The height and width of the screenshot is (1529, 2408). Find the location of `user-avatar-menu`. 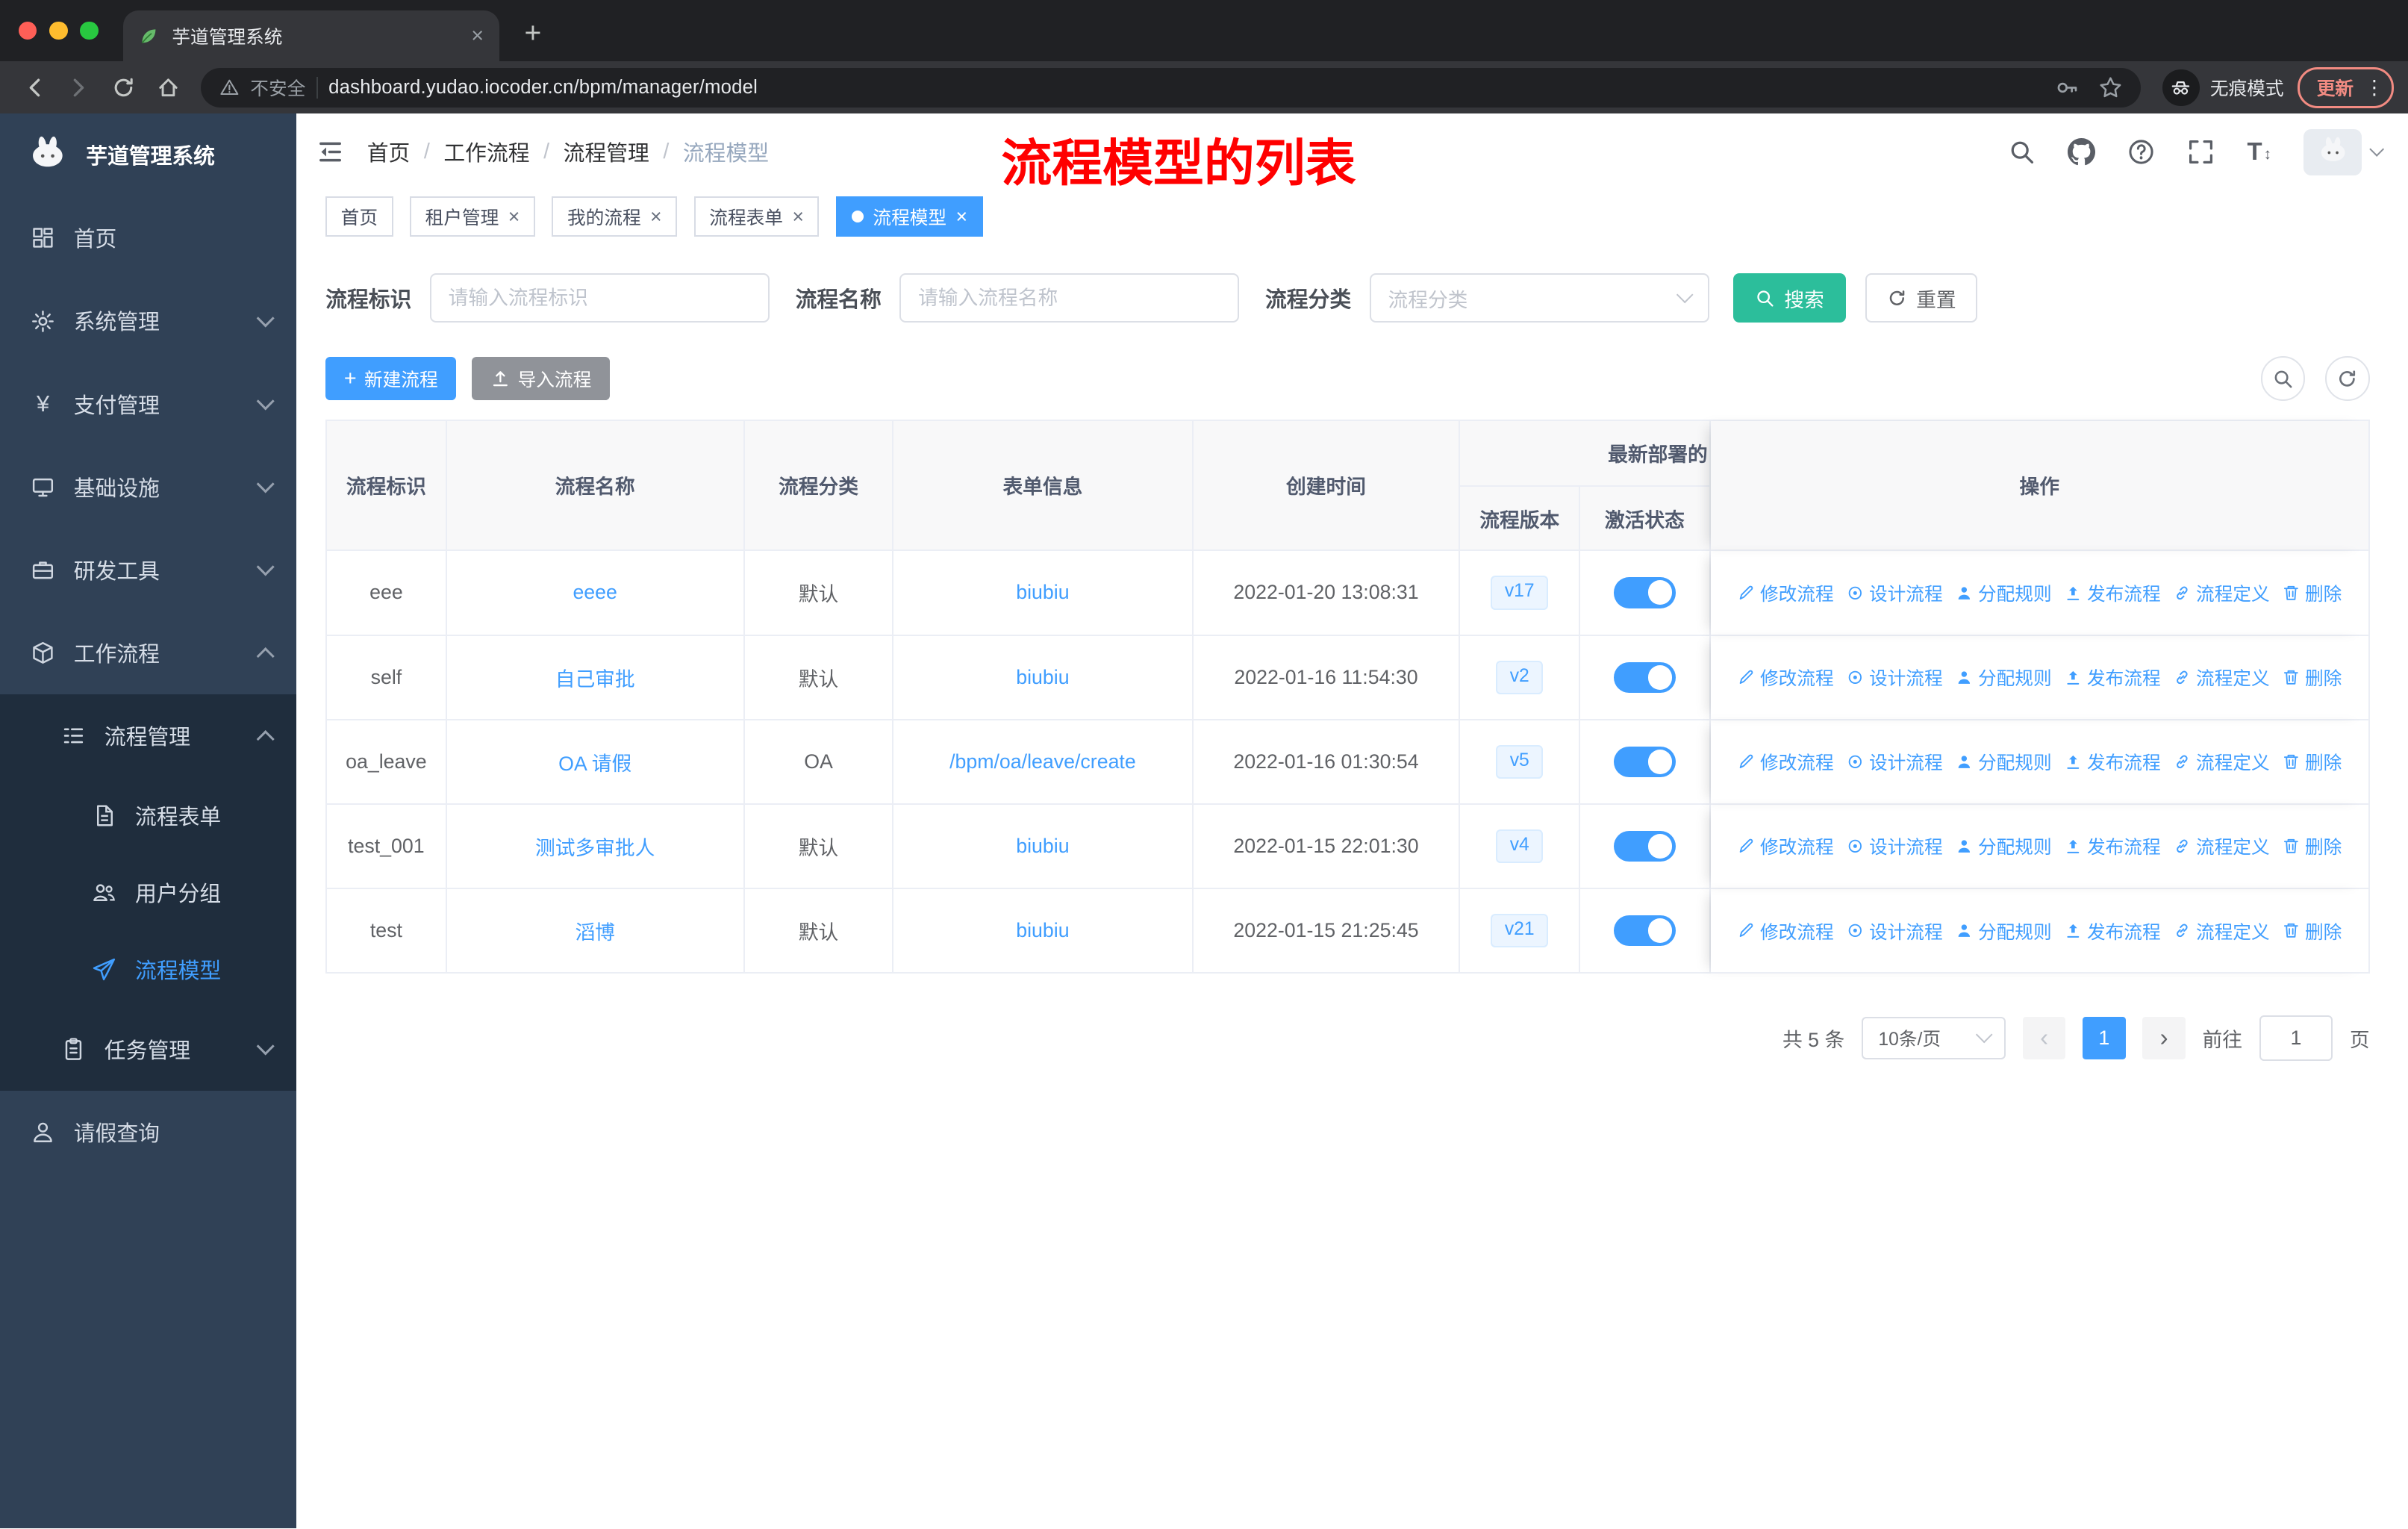

user-avatar-menu is located at coordinates (2344, 151).